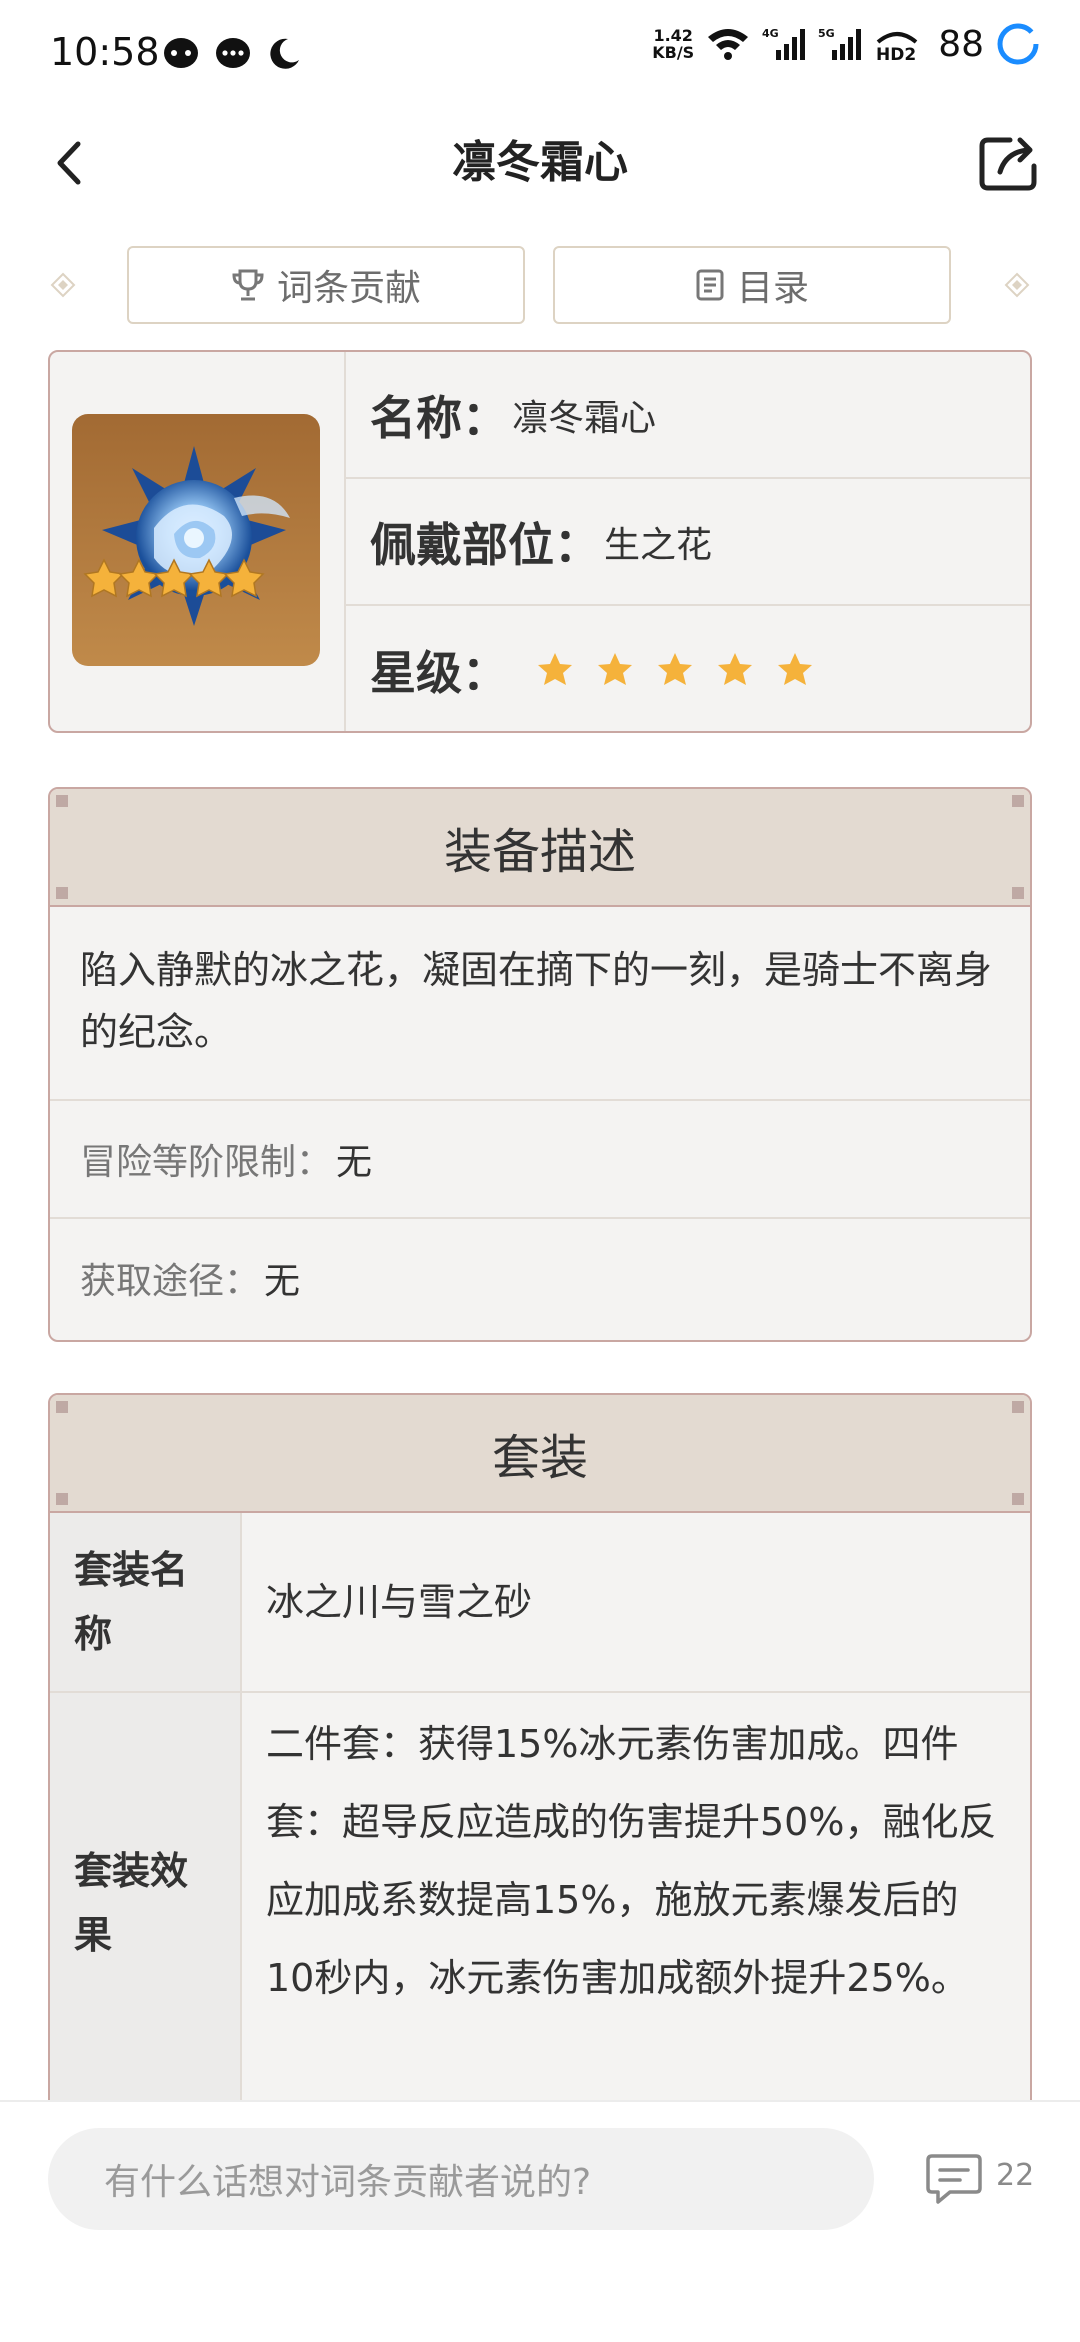 Image resolution: width=1080 pixels, height=2342 pixels. I want to click on set-name-row: 套装名称 冰之川与雪之砂, so click(540, 1603).